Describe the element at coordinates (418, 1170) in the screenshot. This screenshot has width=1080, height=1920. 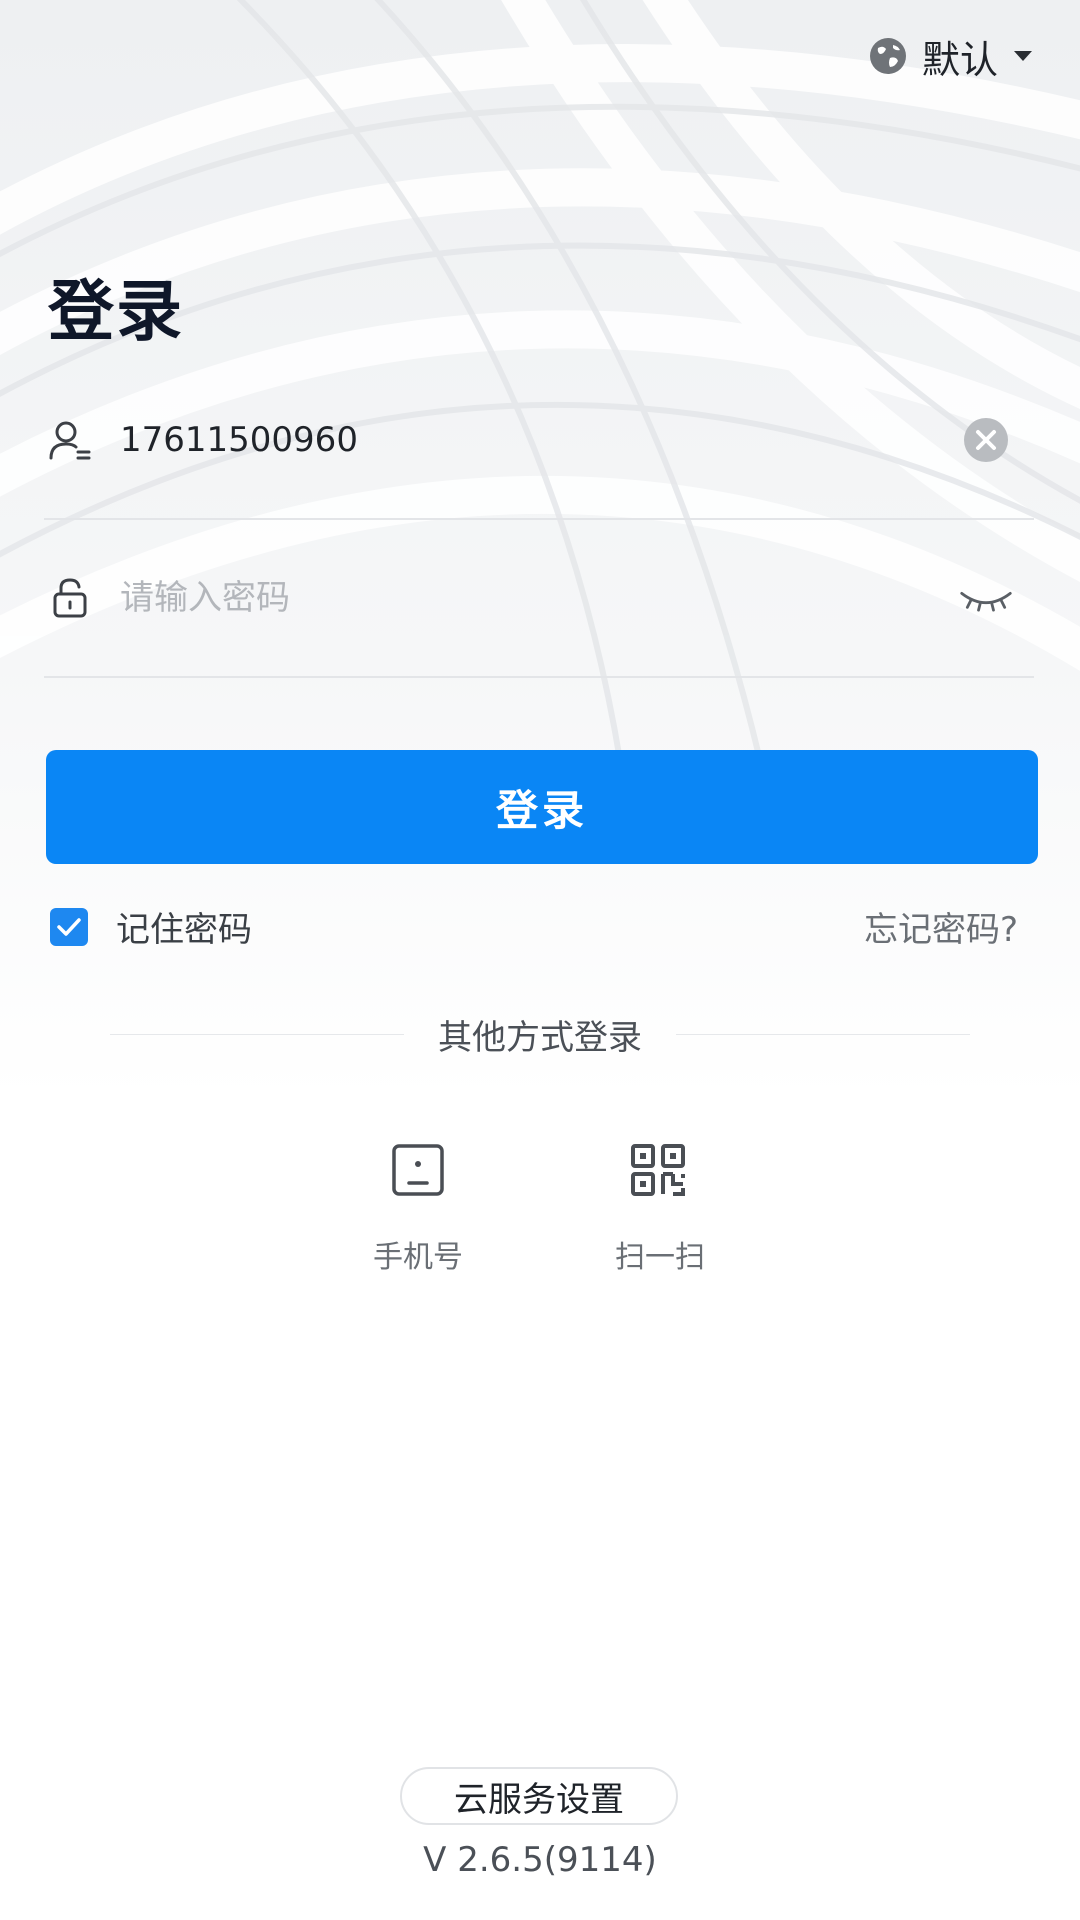
I see `phone-icon` at that location.